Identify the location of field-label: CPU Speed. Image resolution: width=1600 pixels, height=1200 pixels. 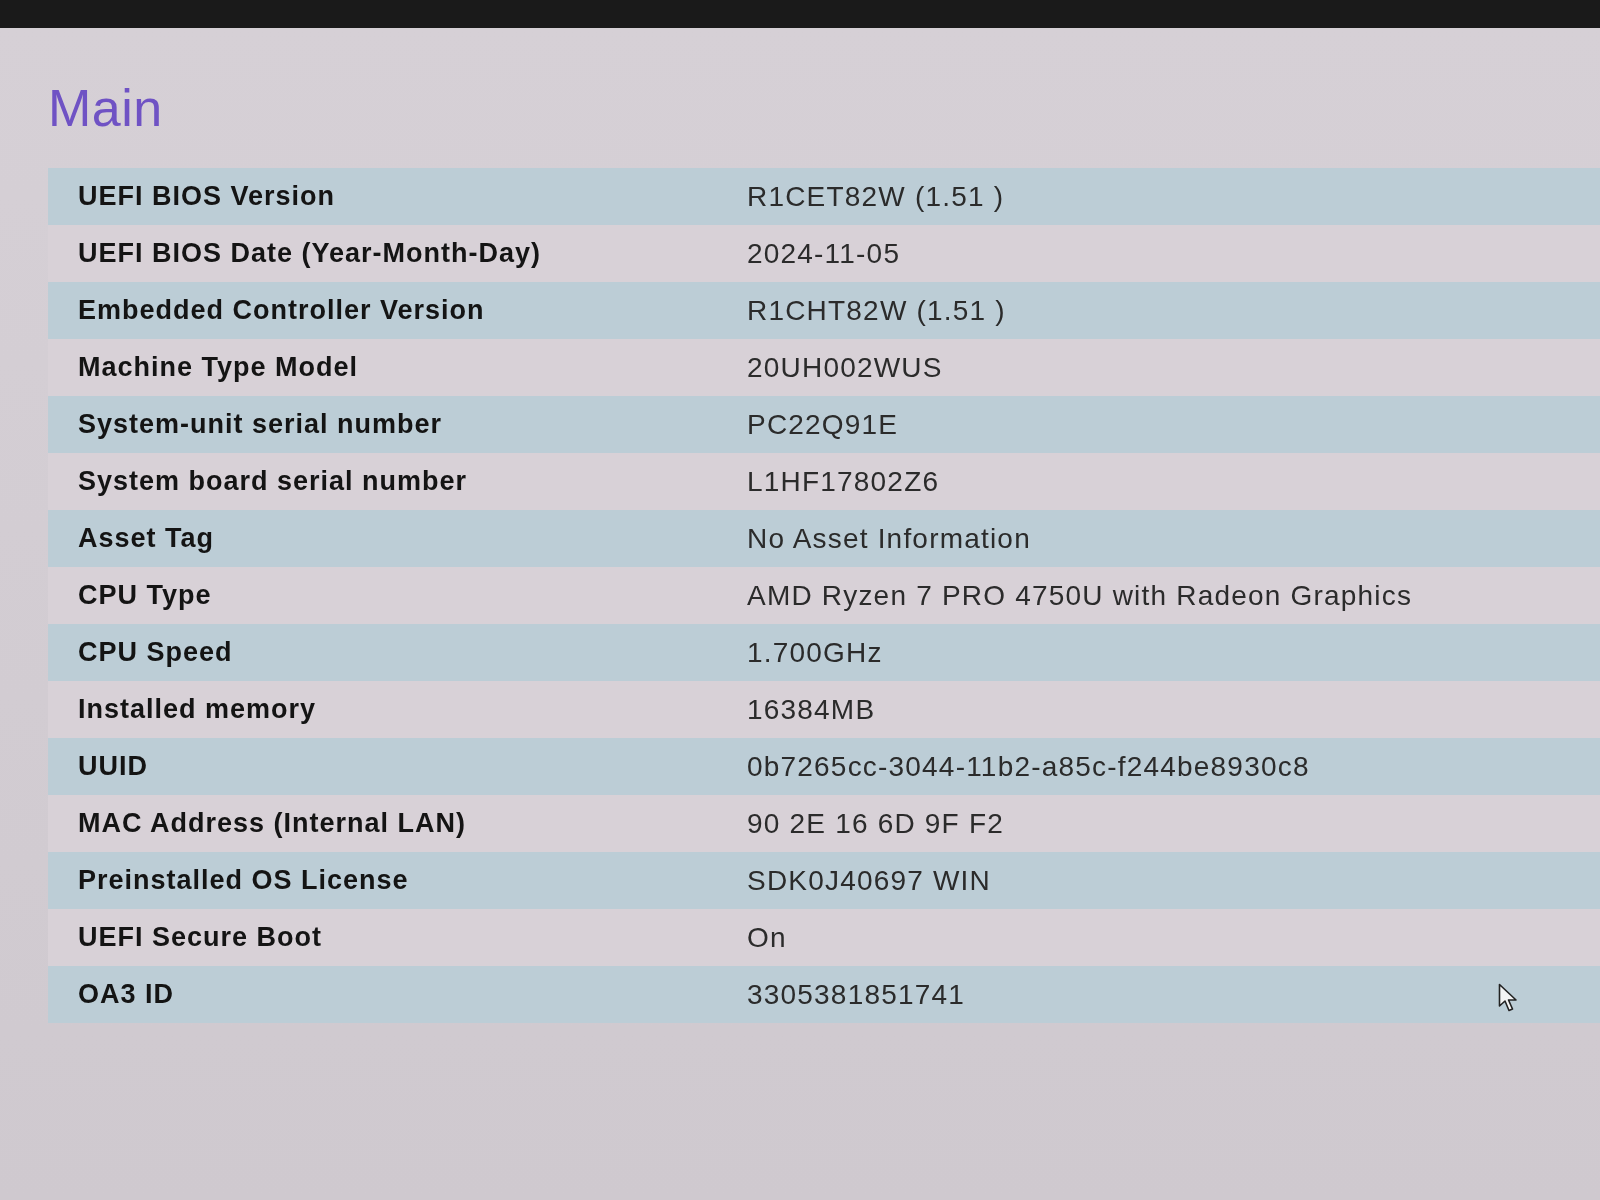
(155, 653).